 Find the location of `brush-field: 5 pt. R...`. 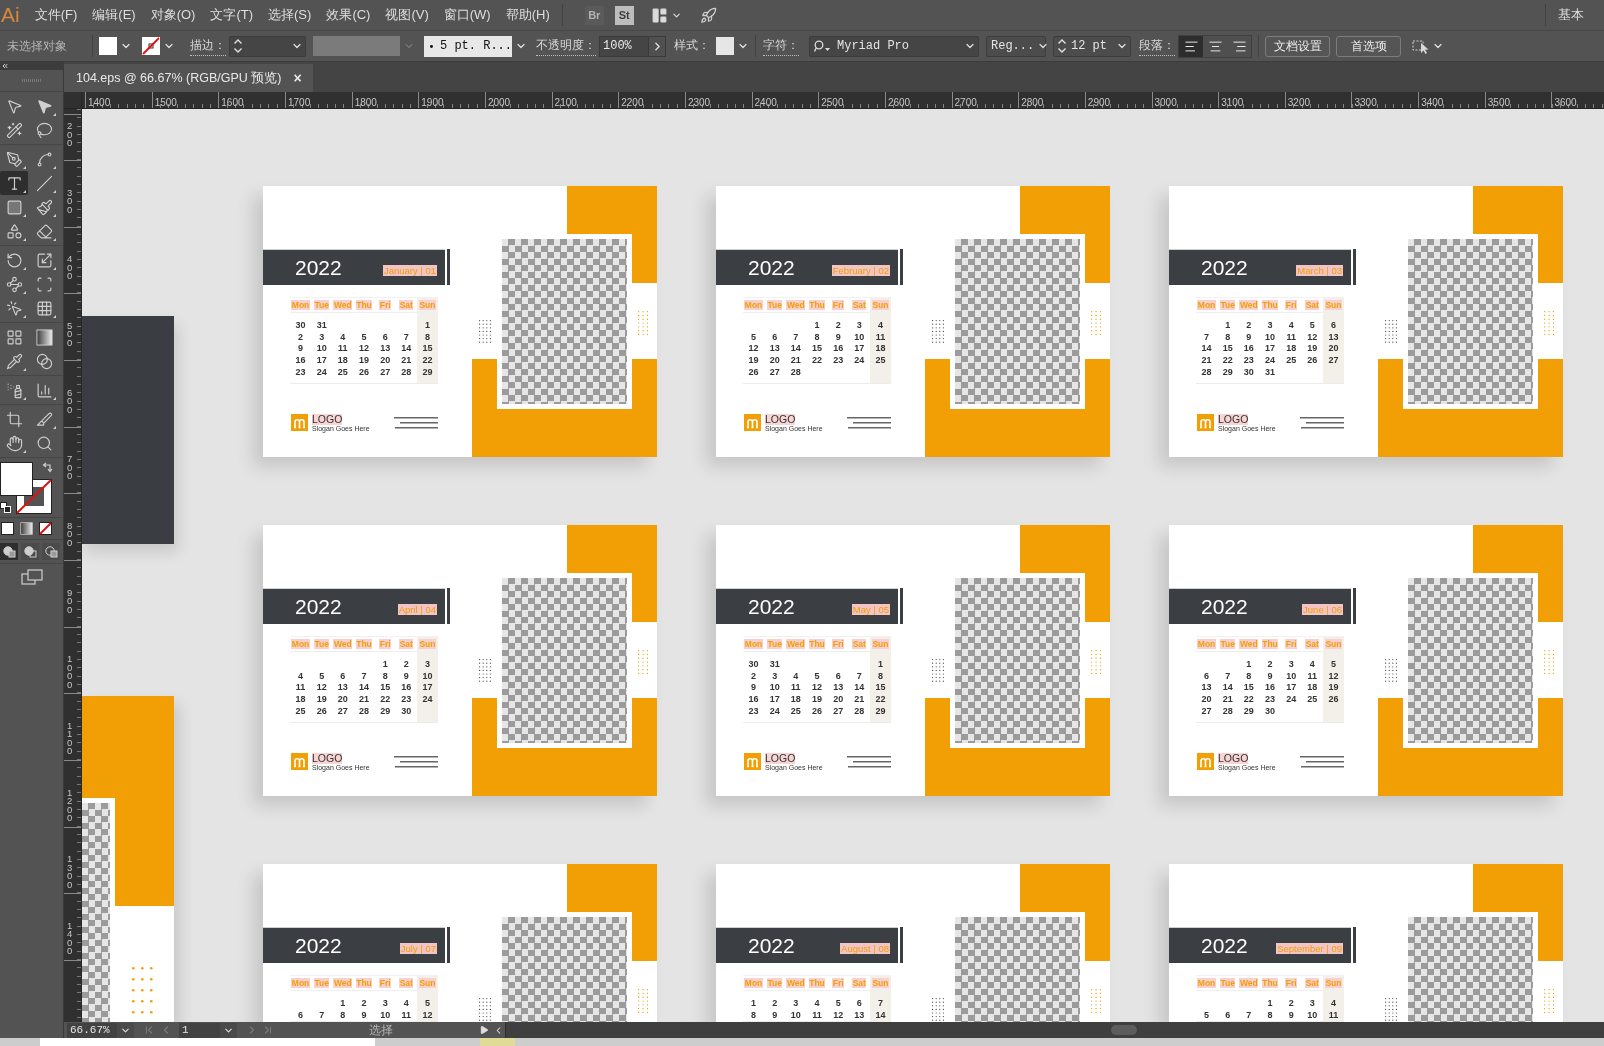

brush-field: 5 pt. R... is located at coordinates (468, 46).